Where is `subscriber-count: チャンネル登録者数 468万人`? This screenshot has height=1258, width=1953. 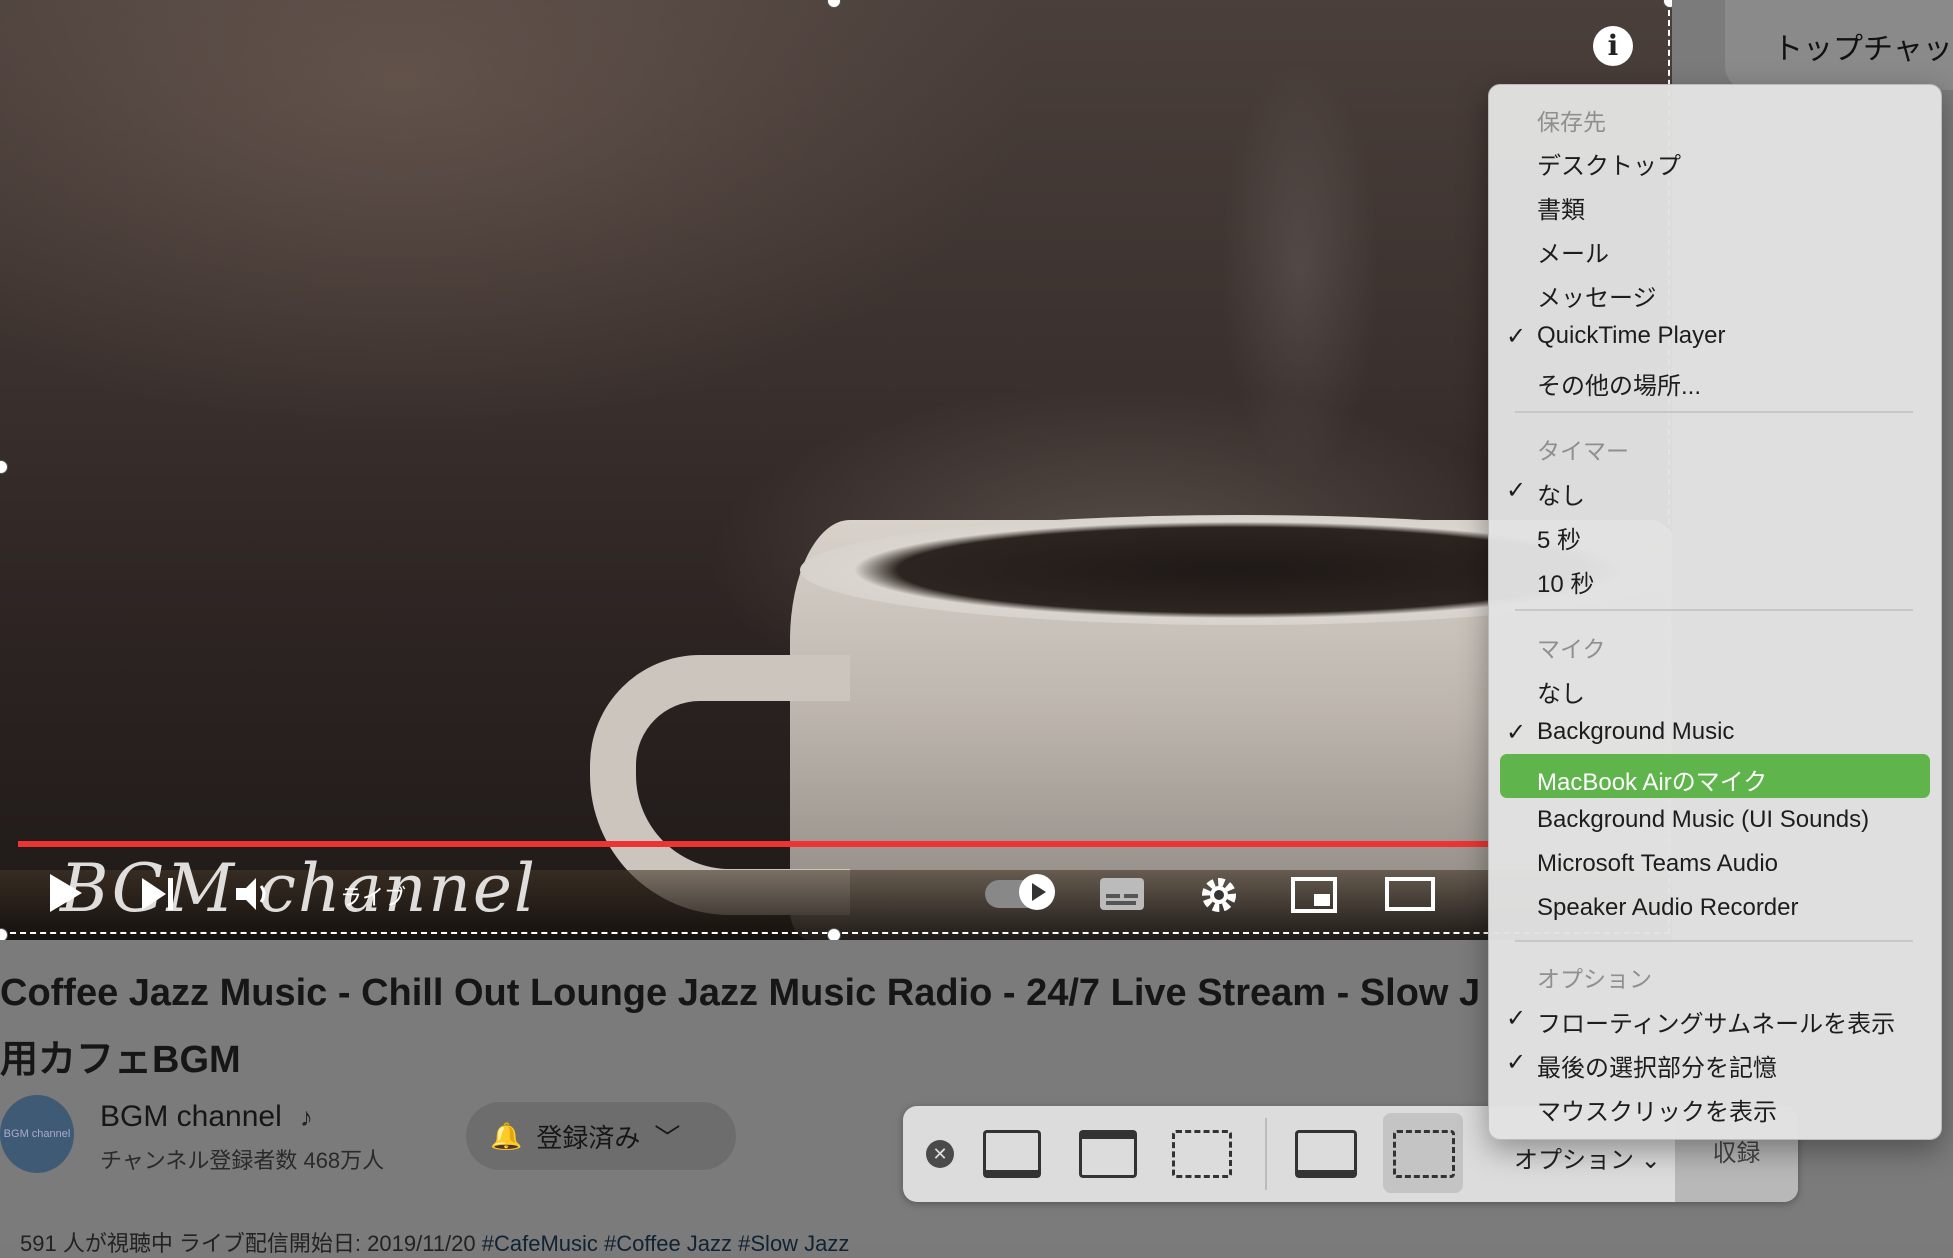
subscriber-count: チャンネル登録者数 468万人 is located at coordinates (242, 1160).